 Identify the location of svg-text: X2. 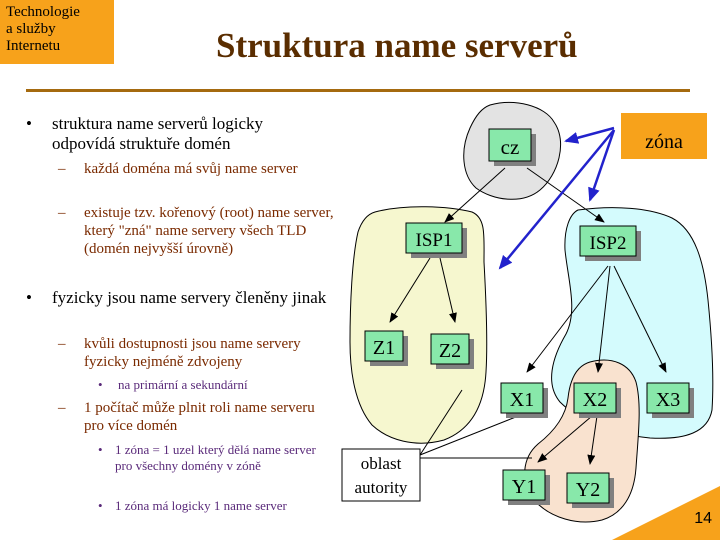
(595, 400).